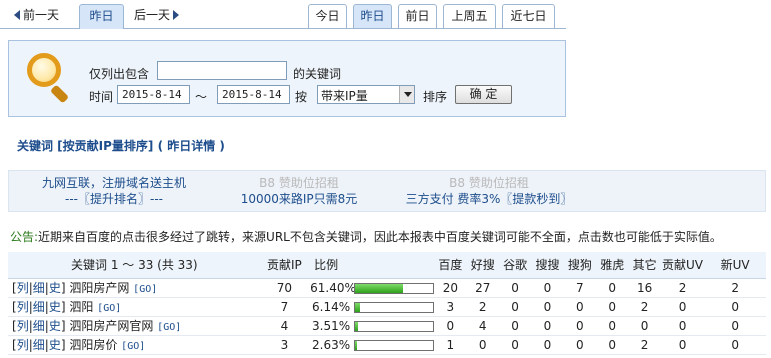  I want to click on time-label: 时间, so click(101, 97).